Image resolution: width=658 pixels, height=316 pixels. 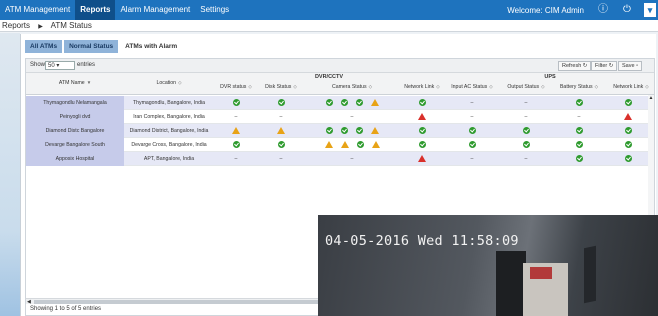 I want to click on save-icon: ▫, so click(x=637, y=66).